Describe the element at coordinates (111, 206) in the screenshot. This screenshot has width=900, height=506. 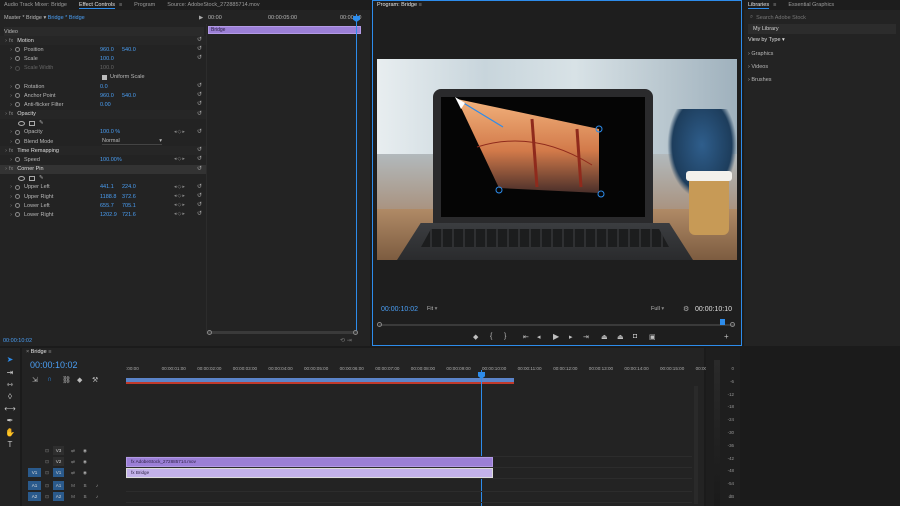
I see `property-value-1: 655.7` at that location.